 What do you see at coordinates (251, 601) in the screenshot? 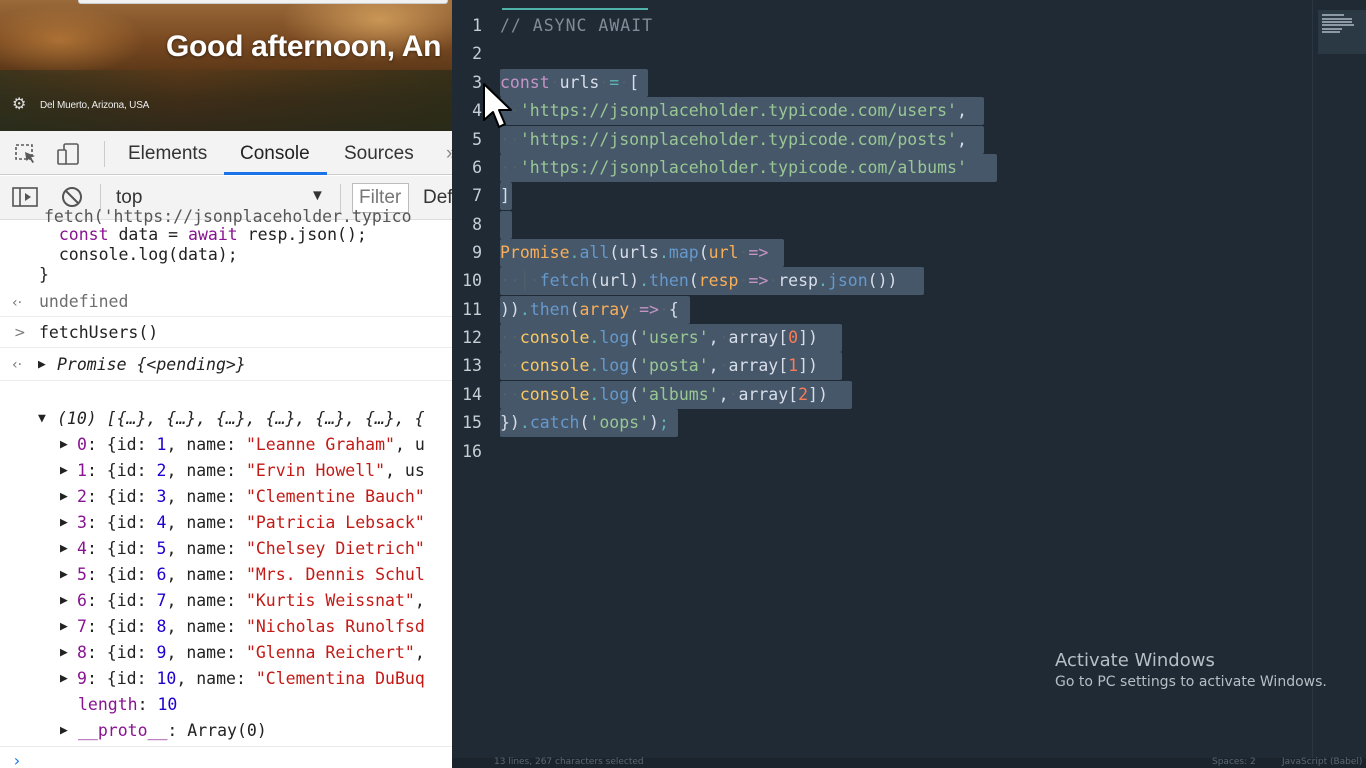
I see `array-item: 6: {id: 7, name: "Kurtis Weissnat",` at bounding box center [251, 601].